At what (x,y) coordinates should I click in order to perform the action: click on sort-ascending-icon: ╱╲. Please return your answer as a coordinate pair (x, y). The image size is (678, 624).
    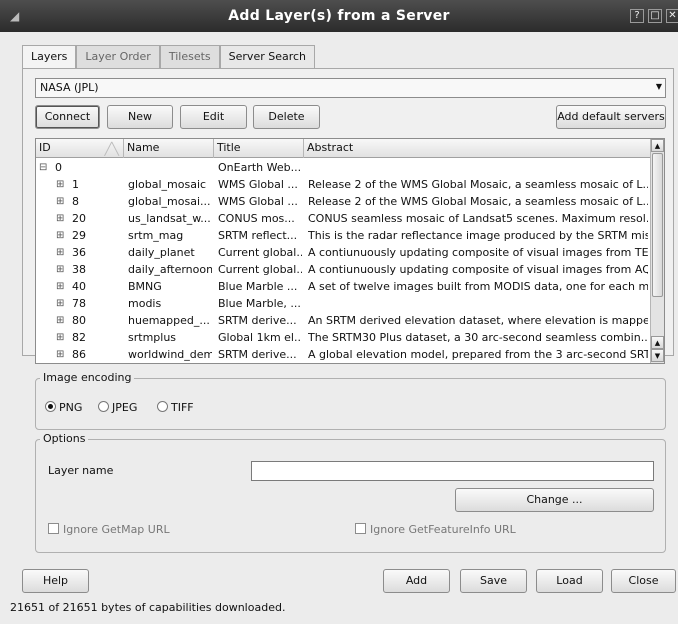
    Looking at the image, I should click on (111, 149).